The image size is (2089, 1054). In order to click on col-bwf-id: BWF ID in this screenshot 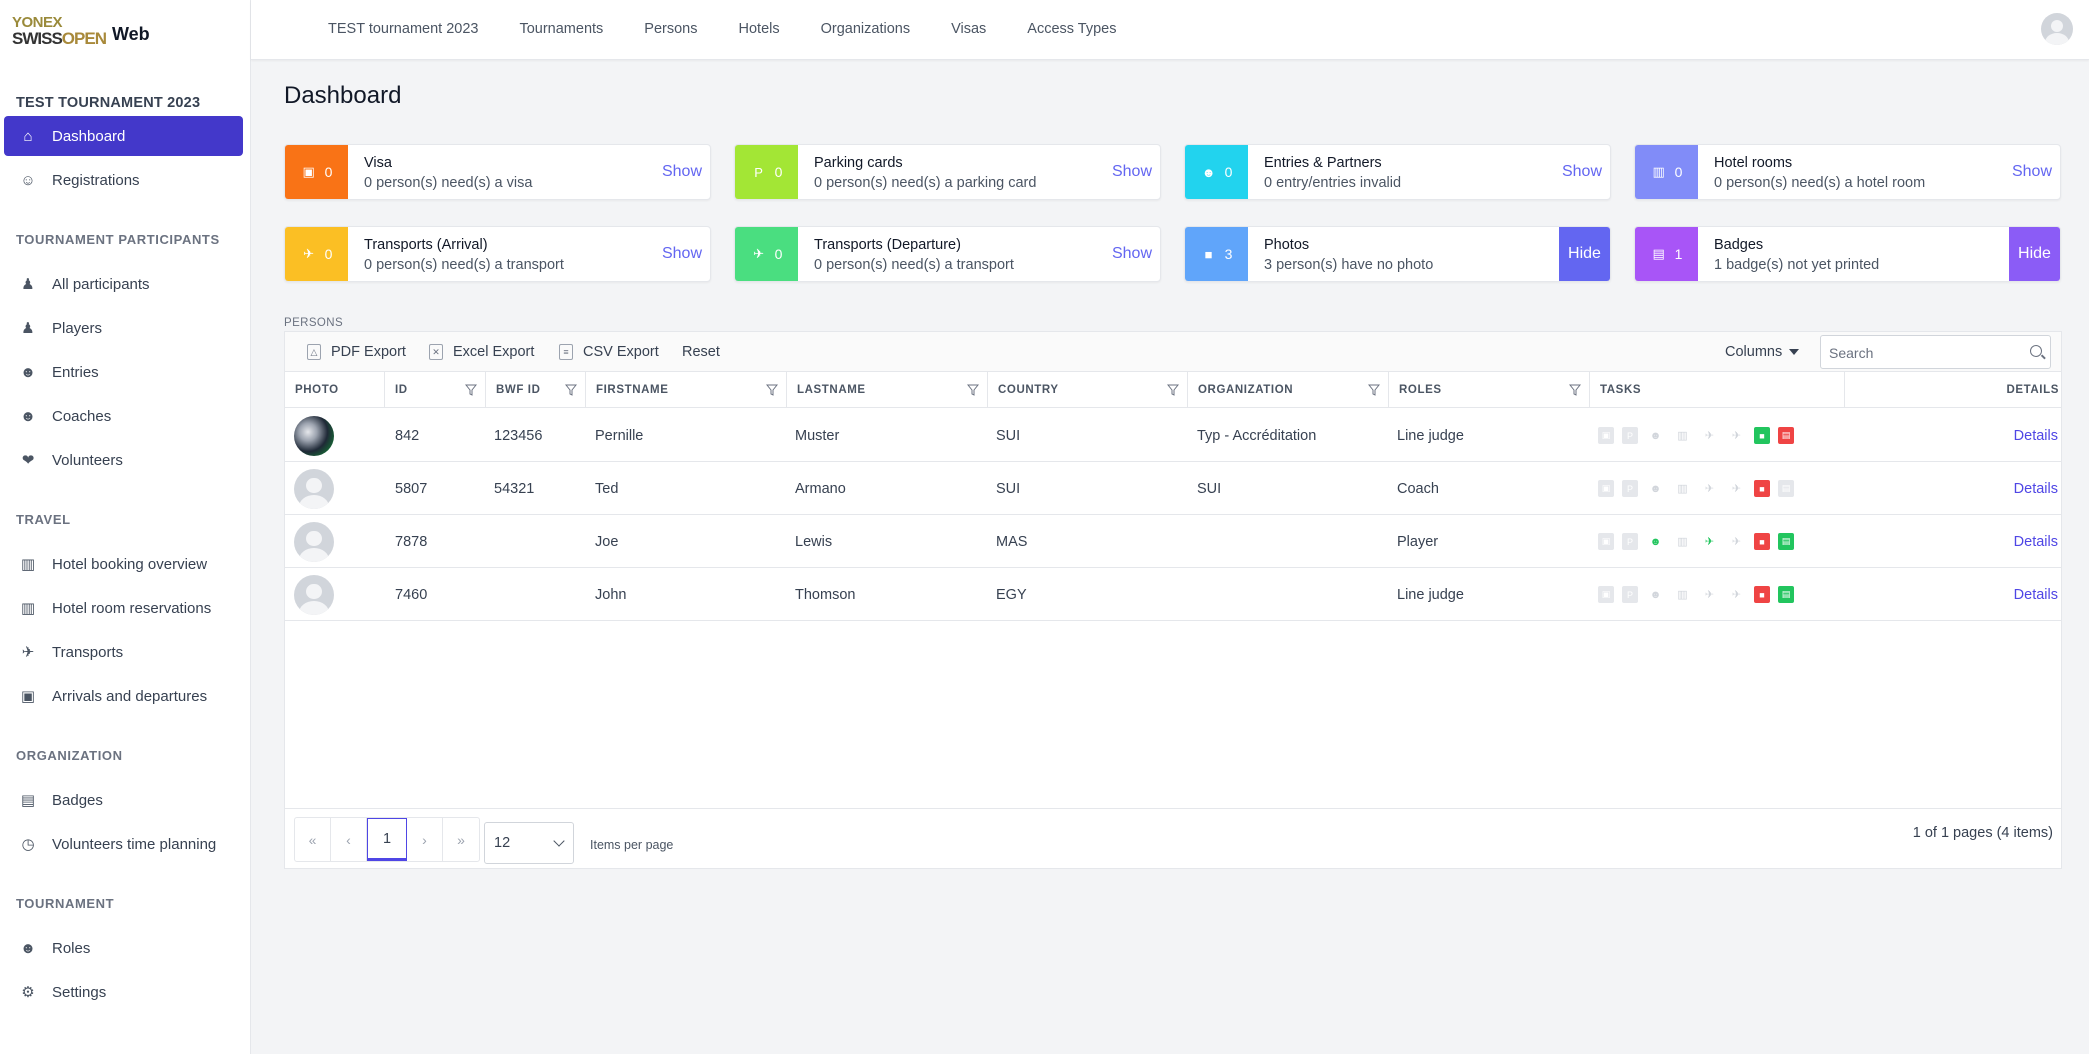, I will do `click(536, 390)`.